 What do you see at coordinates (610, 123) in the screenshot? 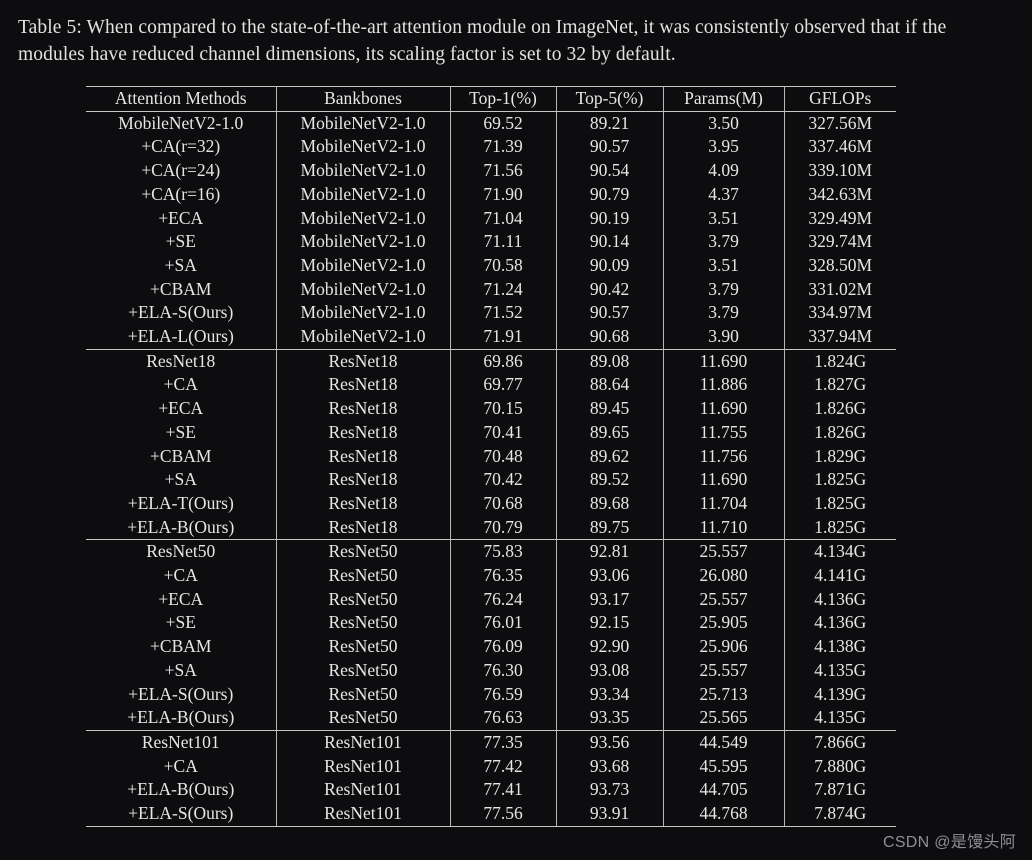
I see `cell-top5: 89.21` at bounding box center [610, 123].